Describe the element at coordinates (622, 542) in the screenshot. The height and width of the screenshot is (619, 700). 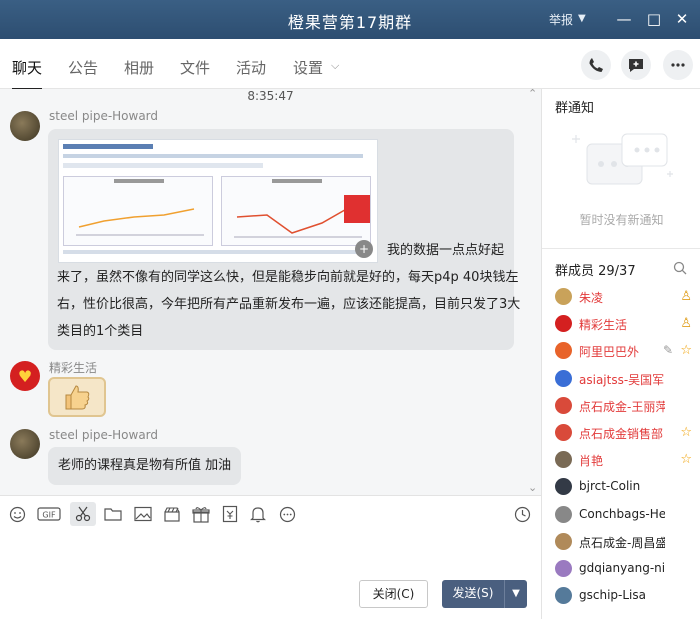
I see `member-name: 点石成金-周昌盛` at that location.